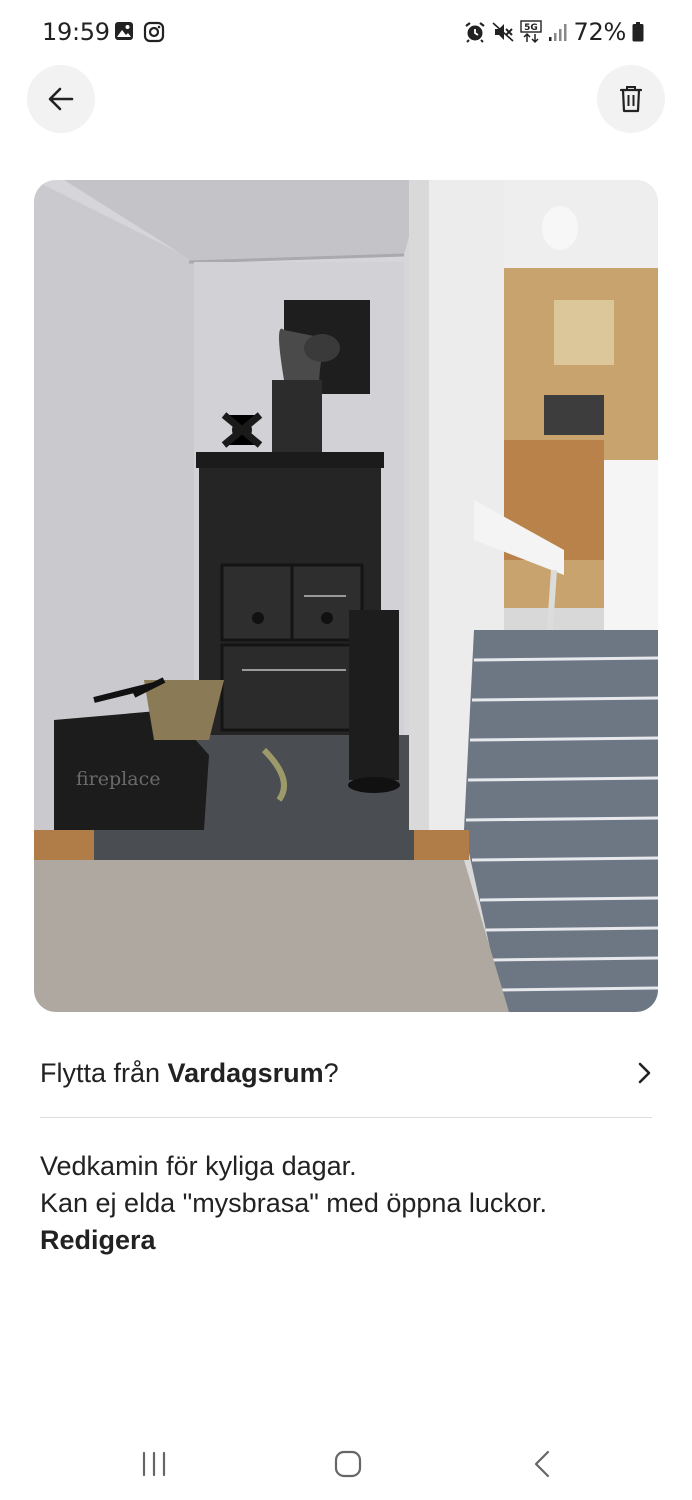  I want to click on nav-back-button, so click(542, 1464).